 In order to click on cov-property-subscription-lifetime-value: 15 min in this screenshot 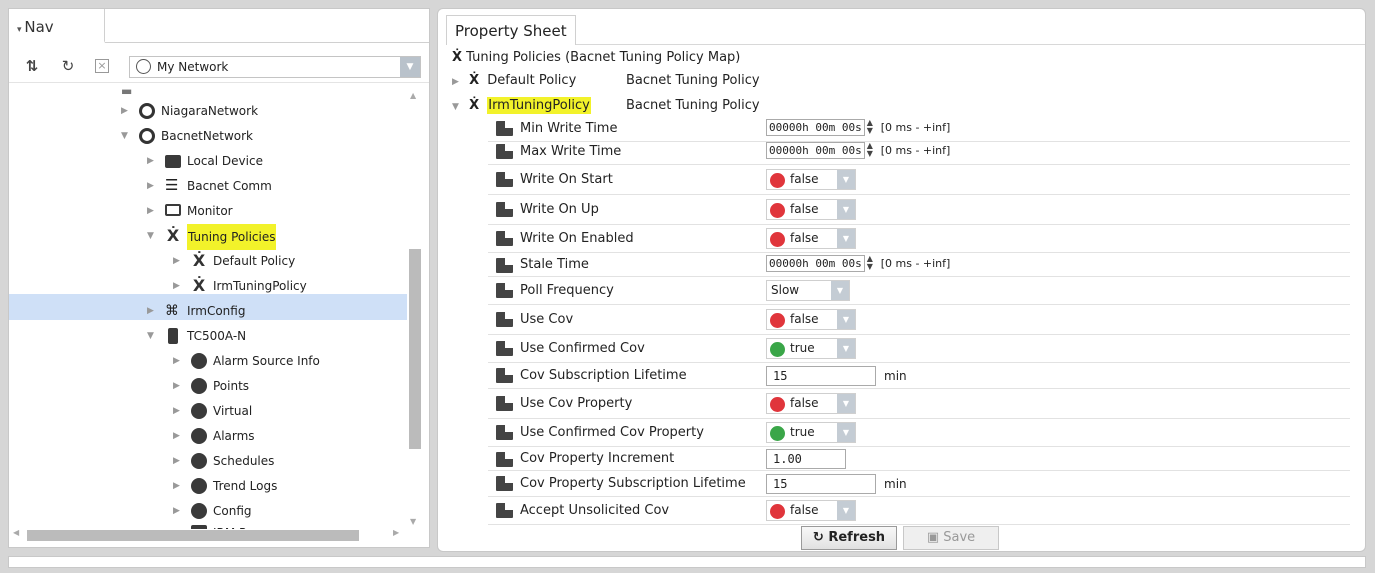, I will do `click(836, 484)`.